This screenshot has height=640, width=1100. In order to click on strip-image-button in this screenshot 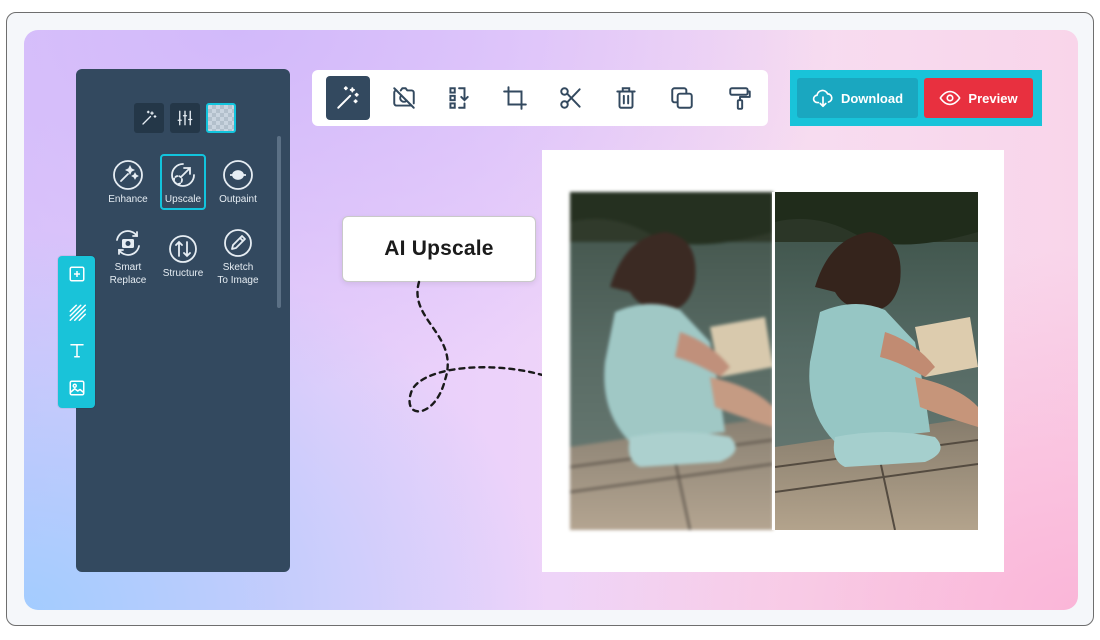, I will do `click(77, 388)`.